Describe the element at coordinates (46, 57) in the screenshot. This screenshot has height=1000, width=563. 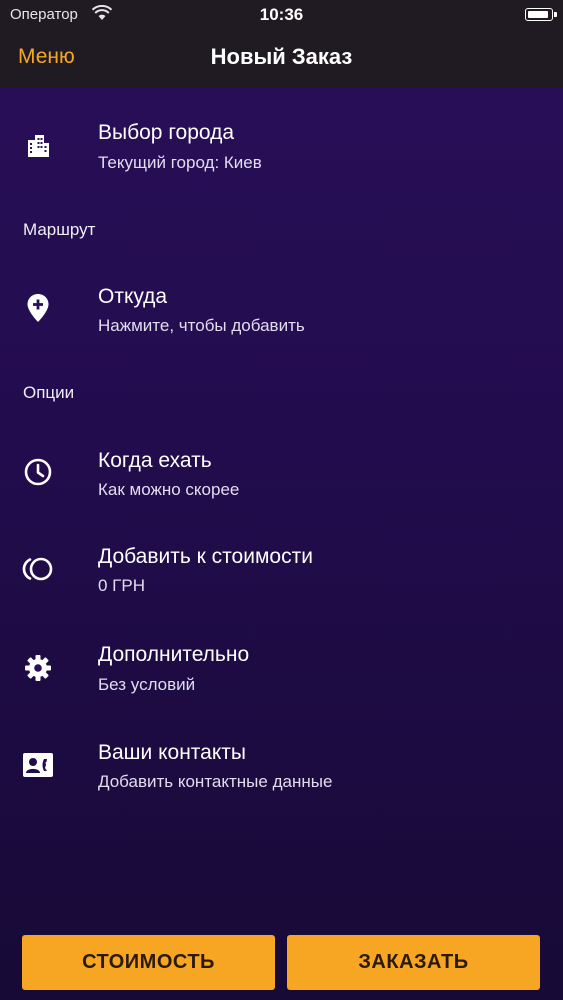
I see `menu-button: Меню` at that location.